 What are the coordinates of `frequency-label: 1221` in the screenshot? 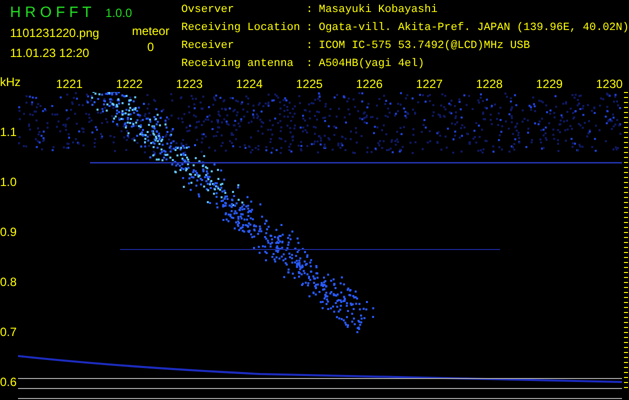 It's located at (69, 84).